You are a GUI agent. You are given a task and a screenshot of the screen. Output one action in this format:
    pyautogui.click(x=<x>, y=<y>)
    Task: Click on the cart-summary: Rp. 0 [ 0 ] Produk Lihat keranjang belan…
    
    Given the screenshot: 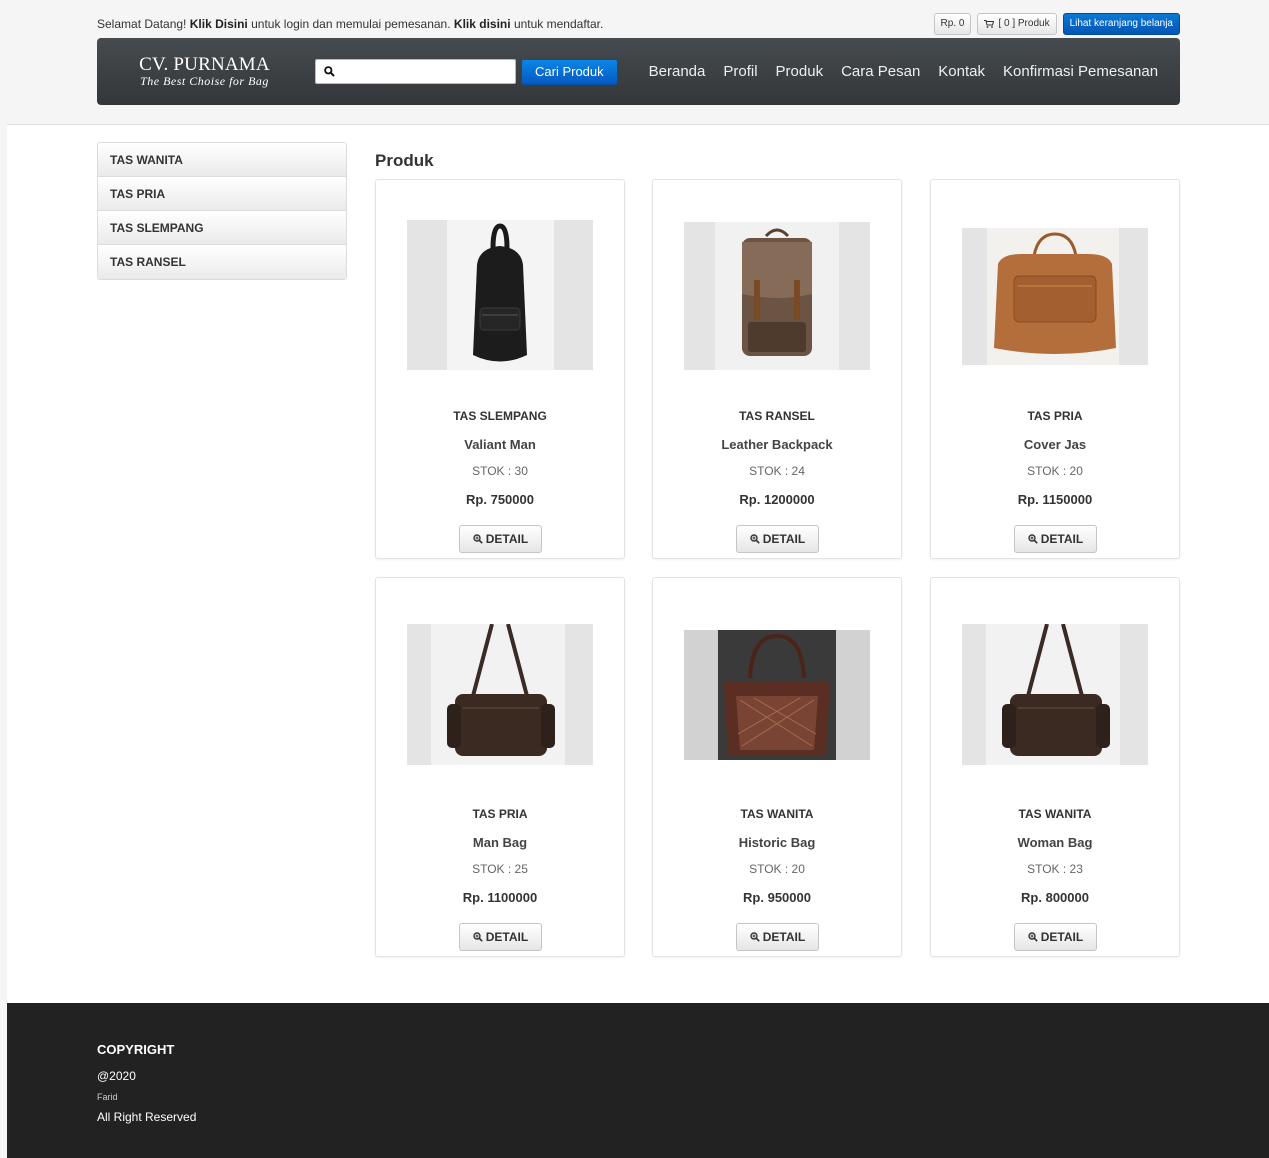 What is the action you would take?
    pyautogui.click(x=1056, y=24)
    